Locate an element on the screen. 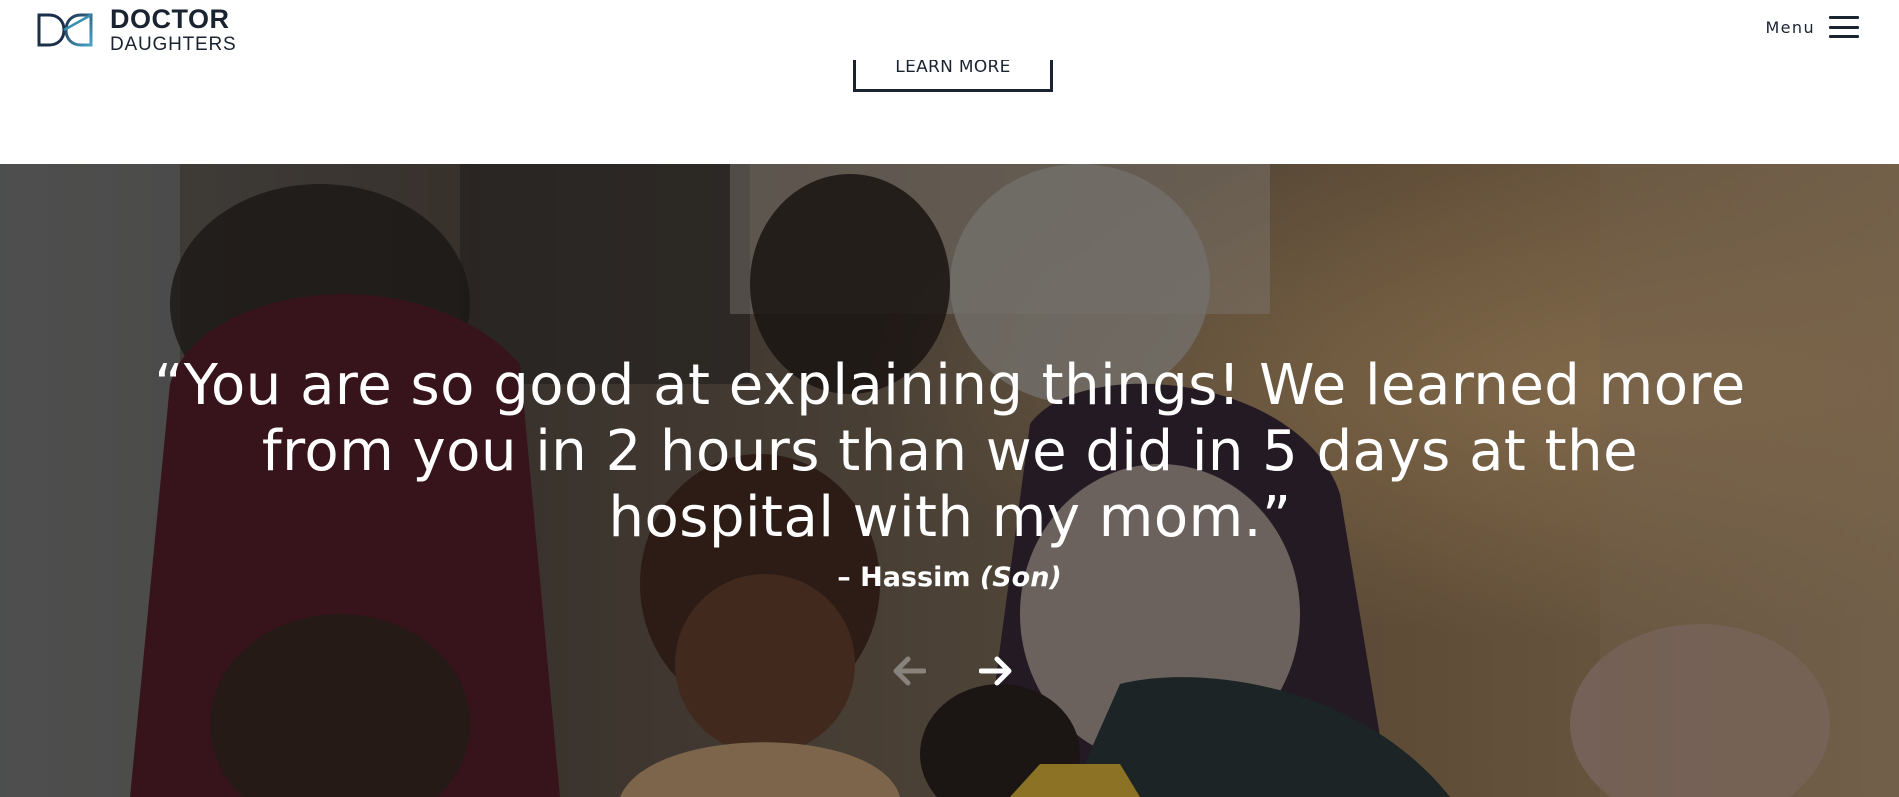  next-testimonial-button is located at coordinates (996, 671).